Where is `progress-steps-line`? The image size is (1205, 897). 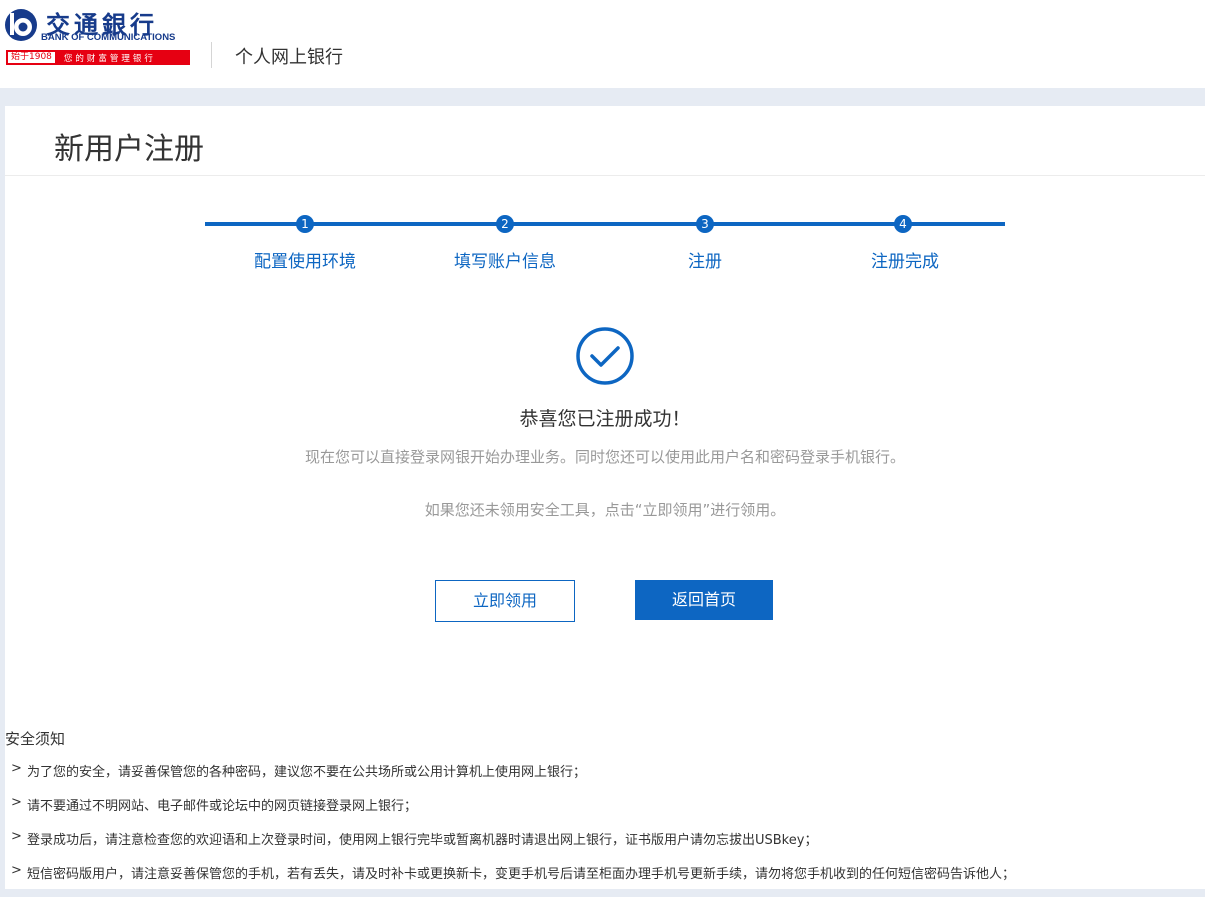
progress-steps-line is located at coordinates (605, 224).